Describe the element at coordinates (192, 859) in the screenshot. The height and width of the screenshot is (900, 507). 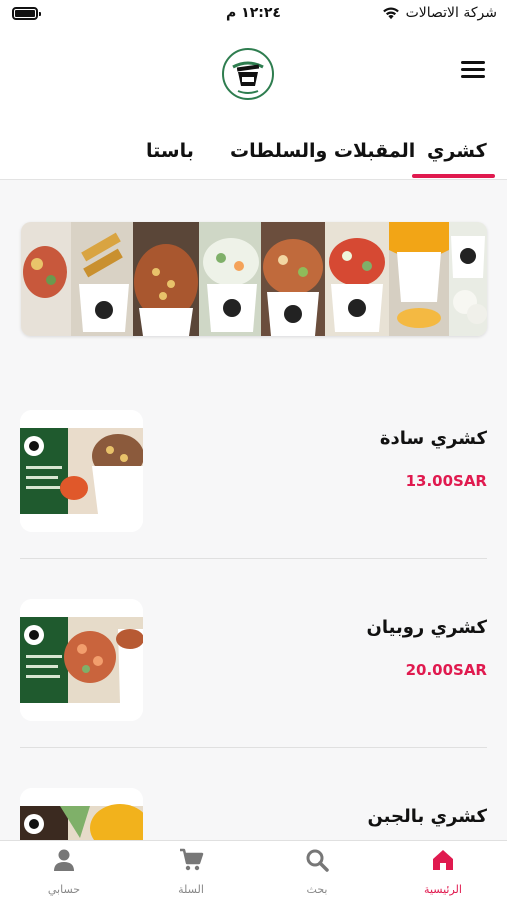
I see `cart-icon` at that location.